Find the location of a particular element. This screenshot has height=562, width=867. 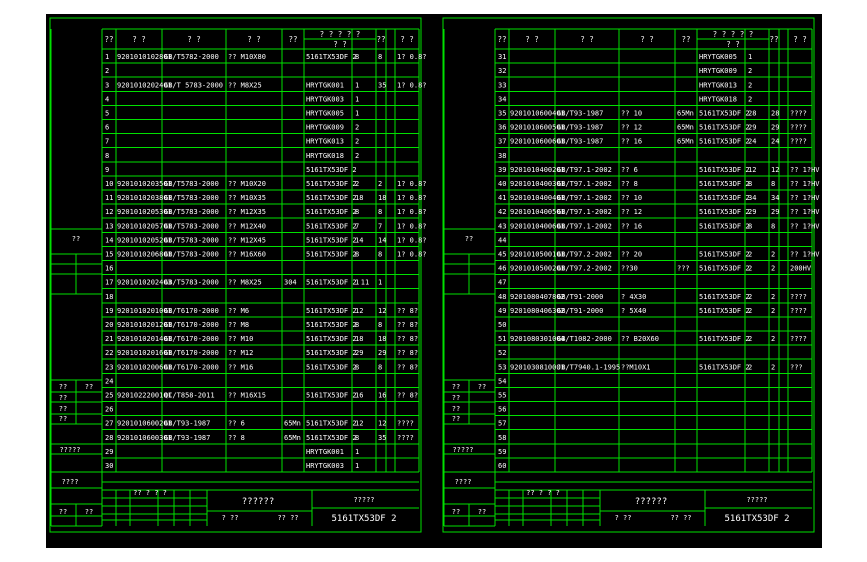

left-row-no: 25 is located at coordinates (109, 396).